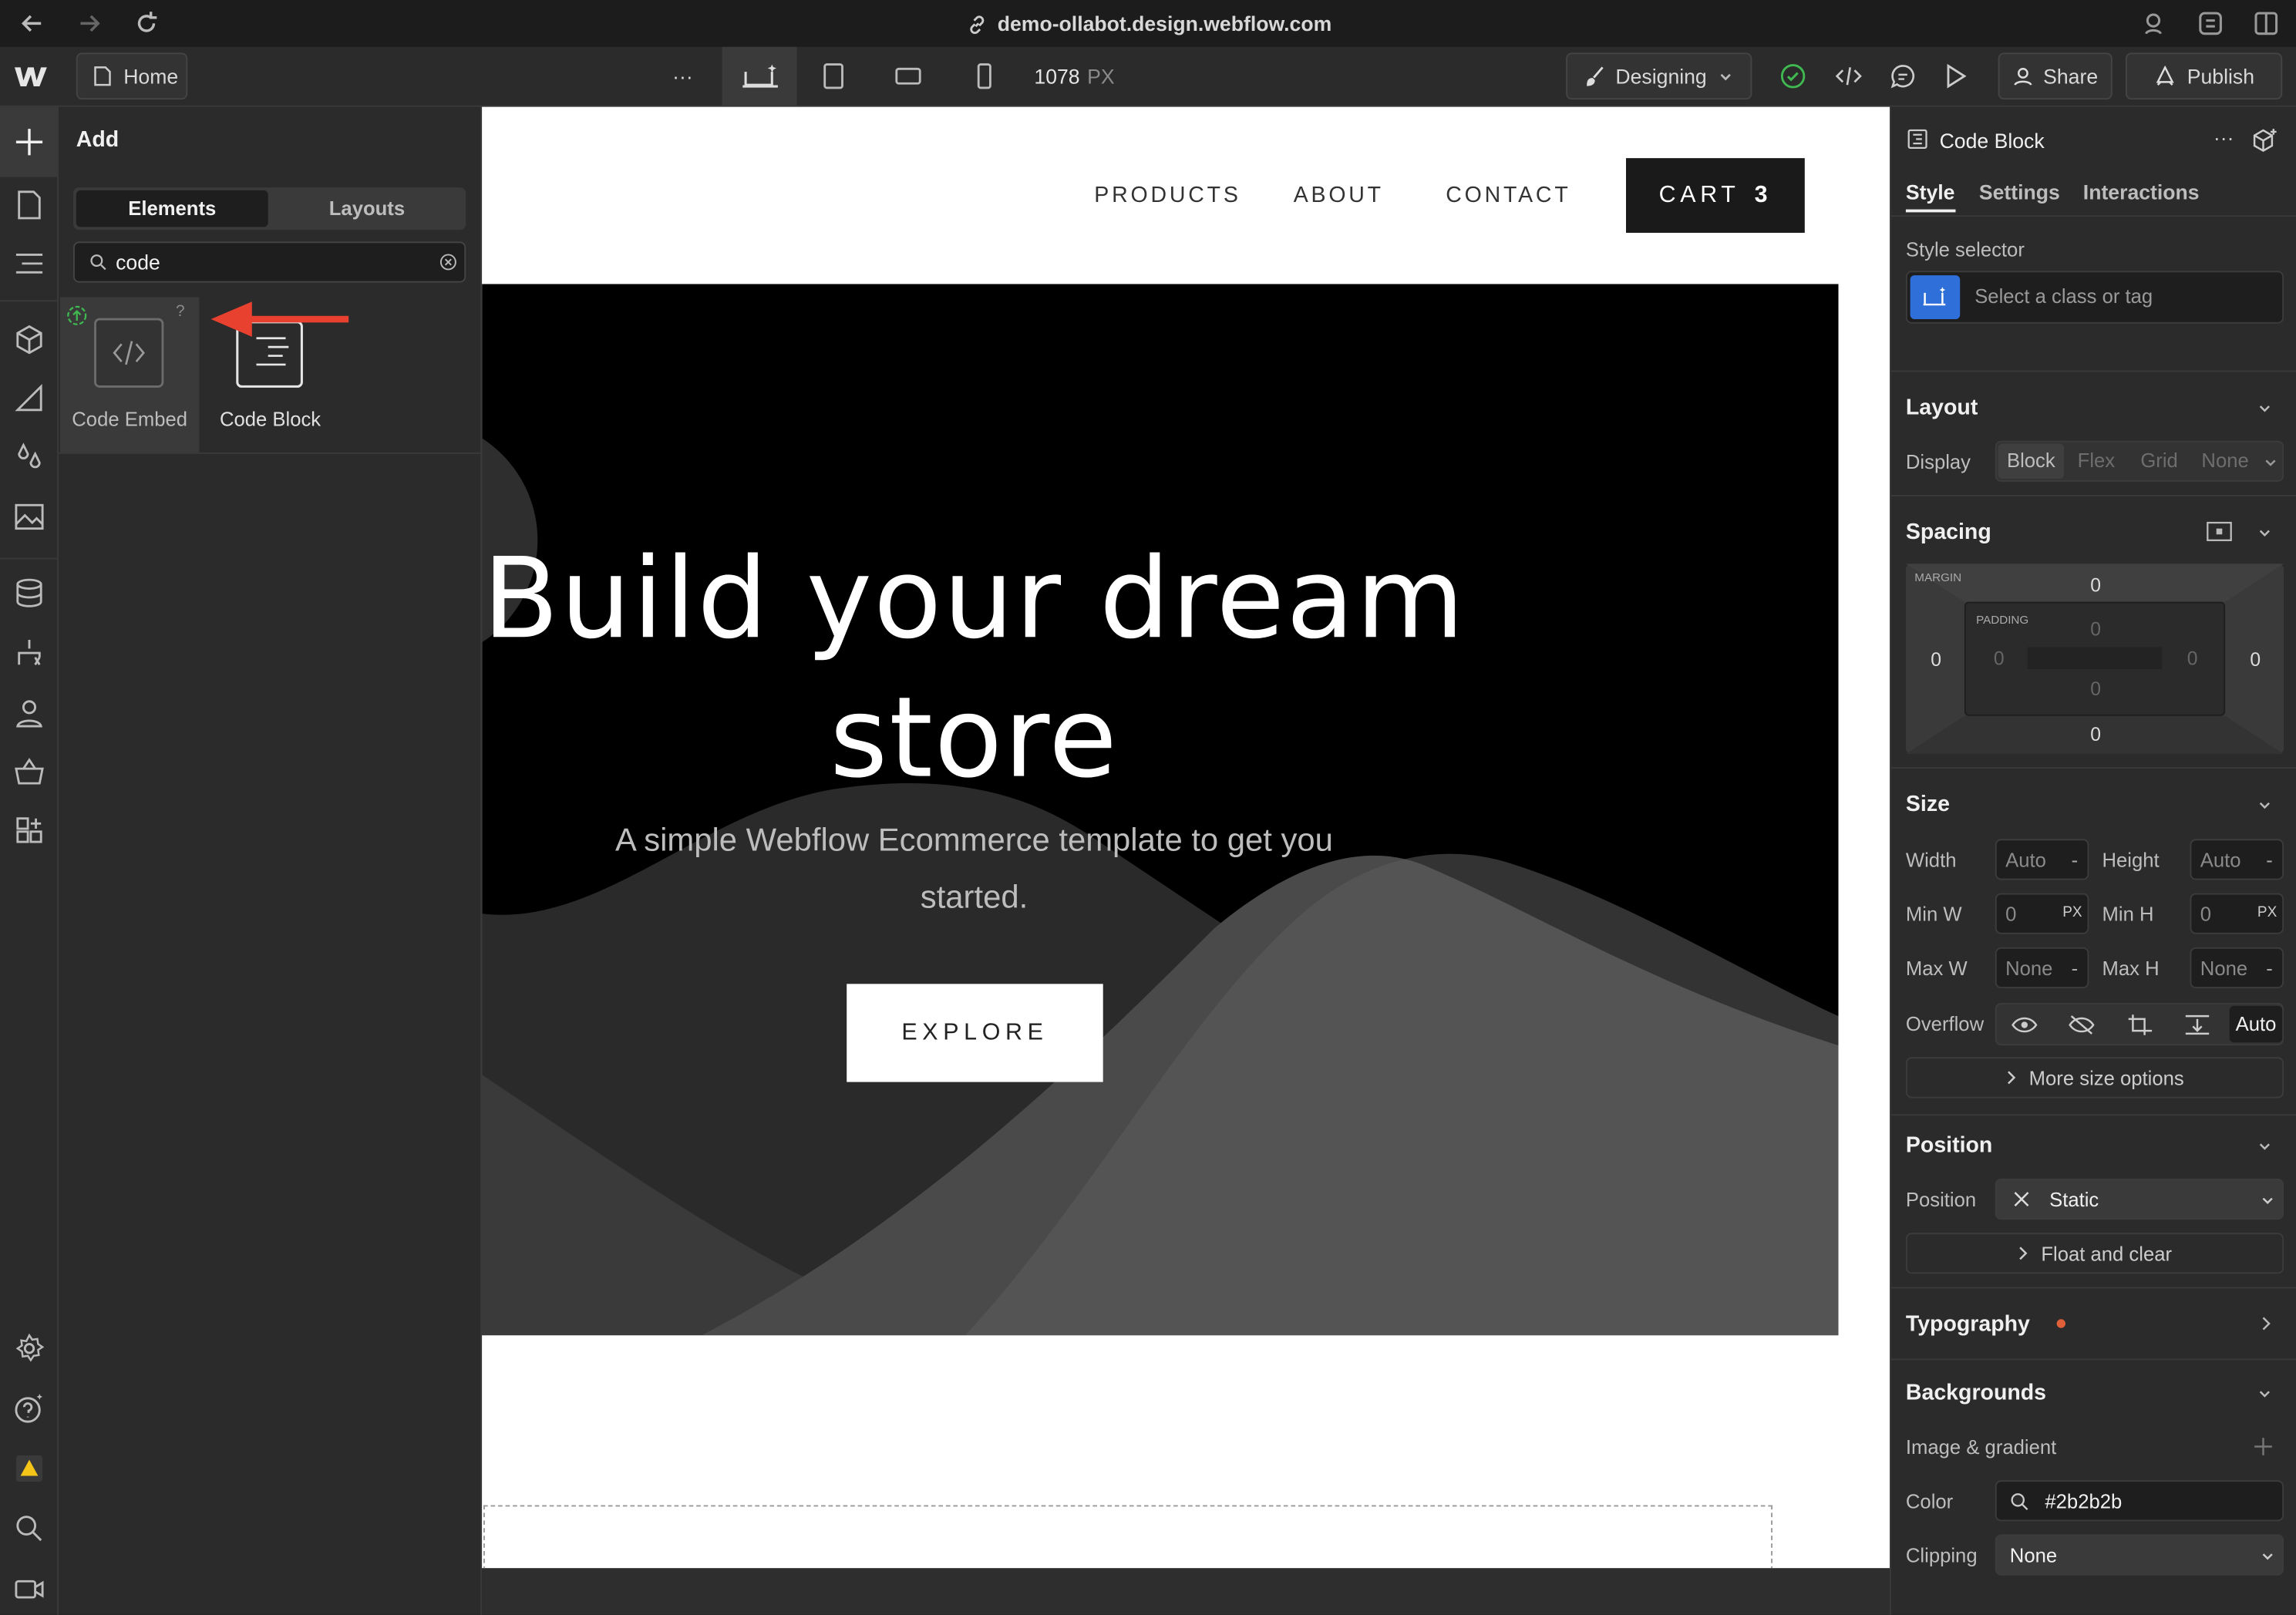 Image resolution: width=2296 pixels, height=1615 pixels. I want to click on float-and-clear-button: Float and clear, so click(2094, 1254).